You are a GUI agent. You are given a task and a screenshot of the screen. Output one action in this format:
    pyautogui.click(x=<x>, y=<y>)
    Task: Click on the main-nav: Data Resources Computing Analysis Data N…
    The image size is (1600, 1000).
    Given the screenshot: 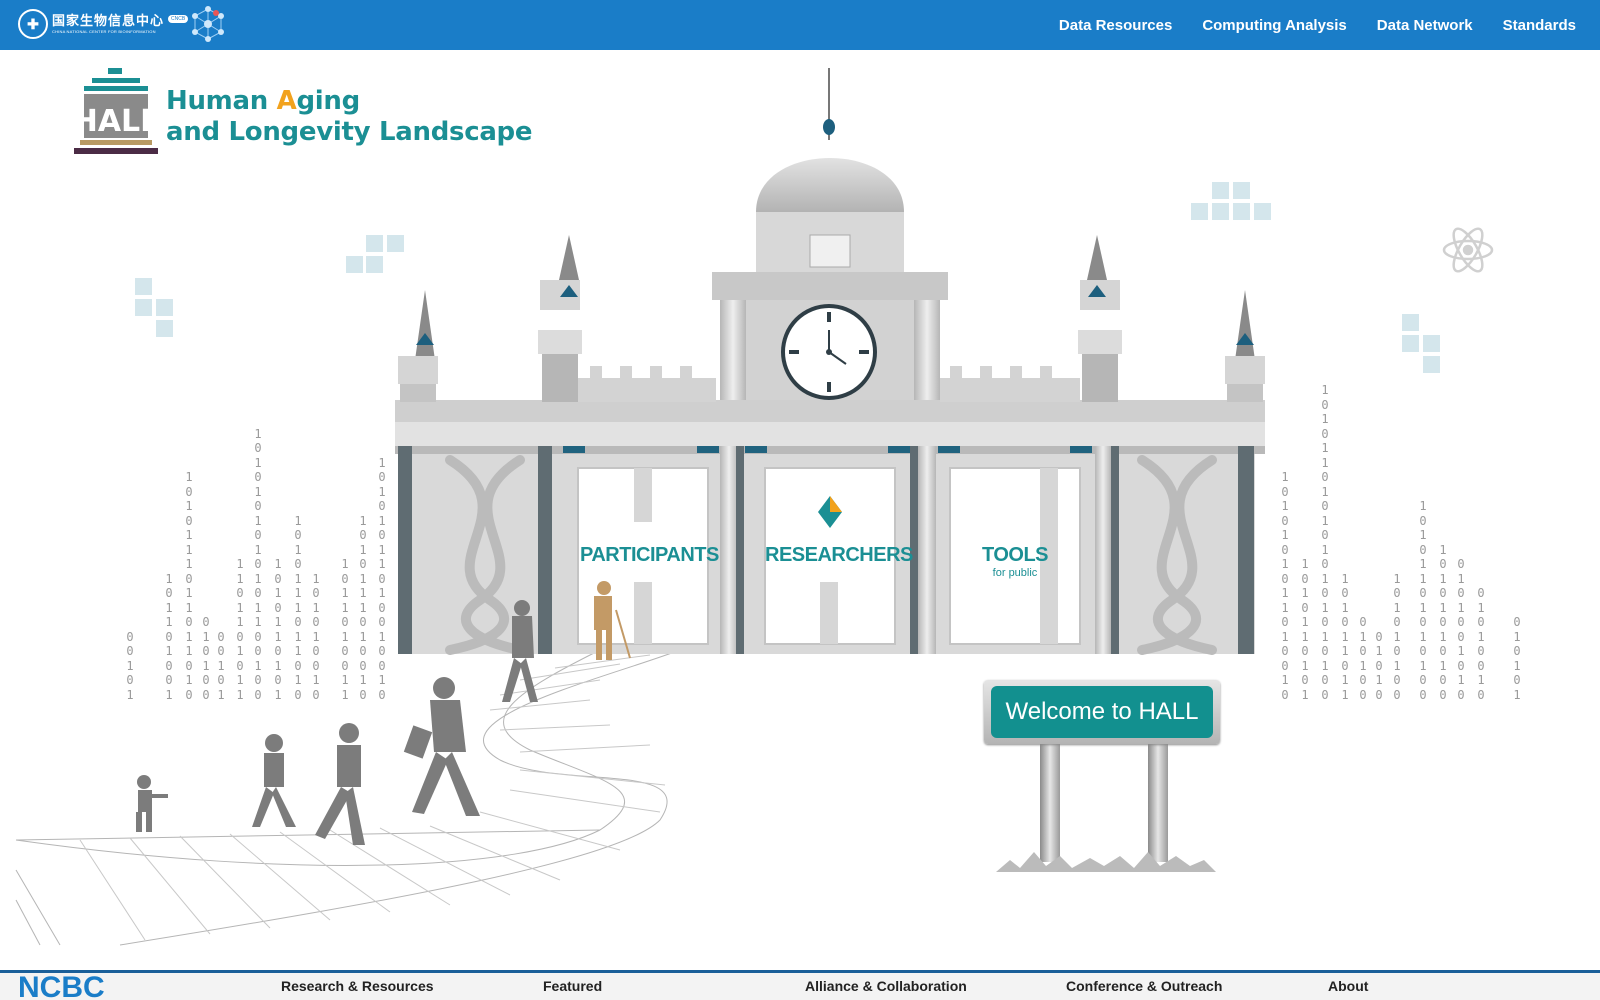 What is the action you would take?
    pyautogui.click(x=1317, y=25)
    